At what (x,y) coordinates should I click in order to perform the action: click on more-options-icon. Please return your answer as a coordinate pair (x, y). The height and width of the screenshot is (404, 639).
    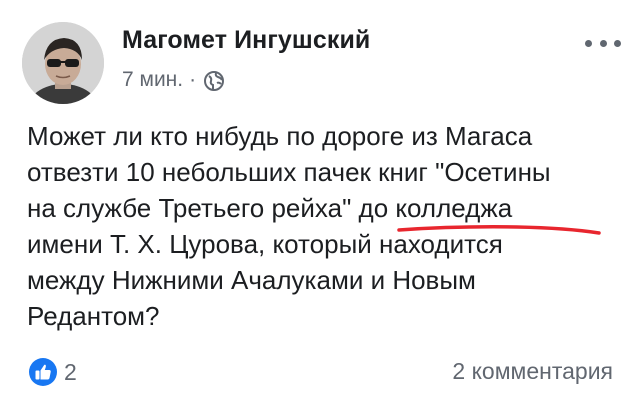
    Looking at the image, I should click on (603, 43).